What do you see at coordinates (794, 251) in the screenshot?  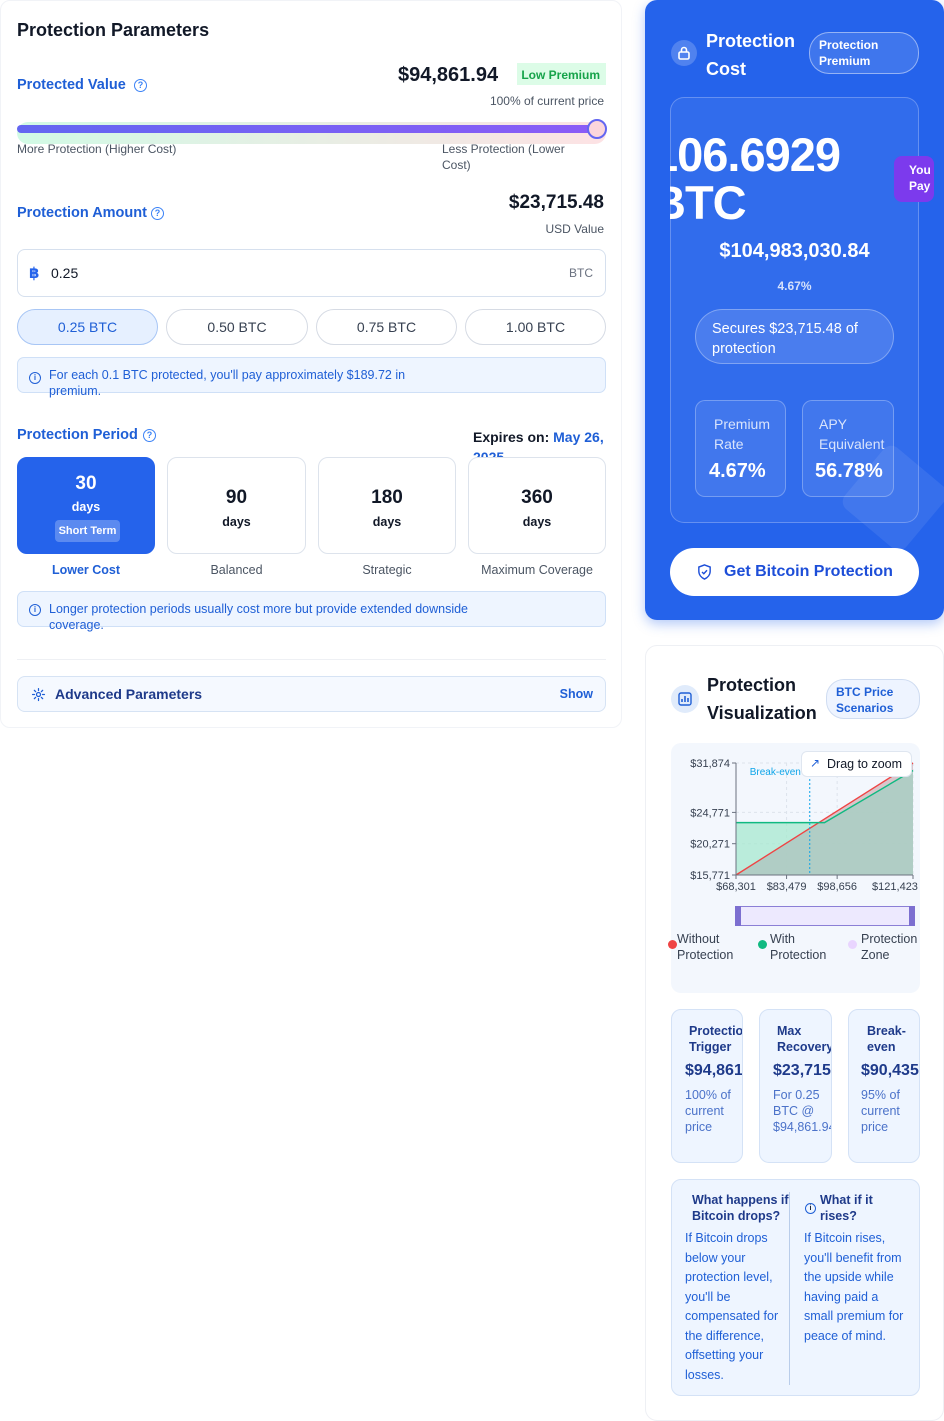 I see `usd-cost-amount: $104,983,030.84` at bounding box center [794, 251].